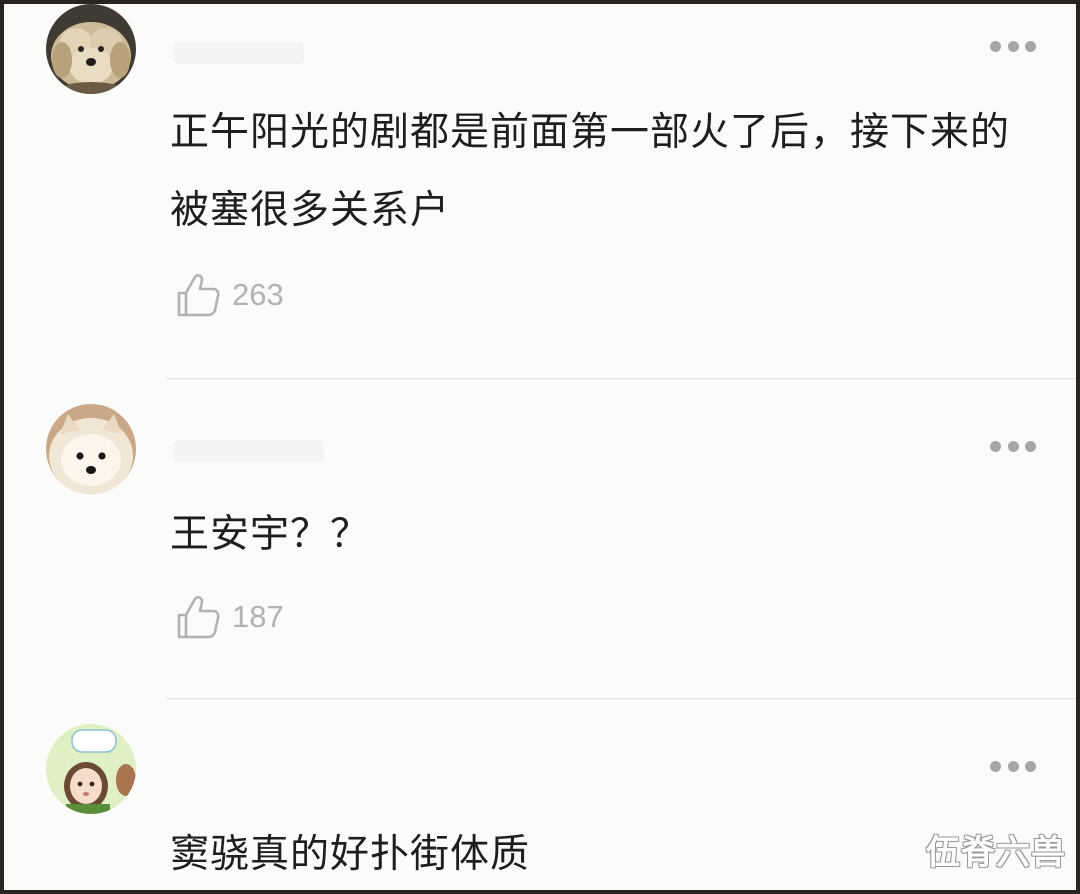 The width and height of the screenshot is (1080, 894). What do you see at coordinates (590, 171) in the screenshot?
I see `comment-text: 正午阳光的剧都是前面第一部火了后，接下来的被塞很多关系户` at bounding box center [590, 171].